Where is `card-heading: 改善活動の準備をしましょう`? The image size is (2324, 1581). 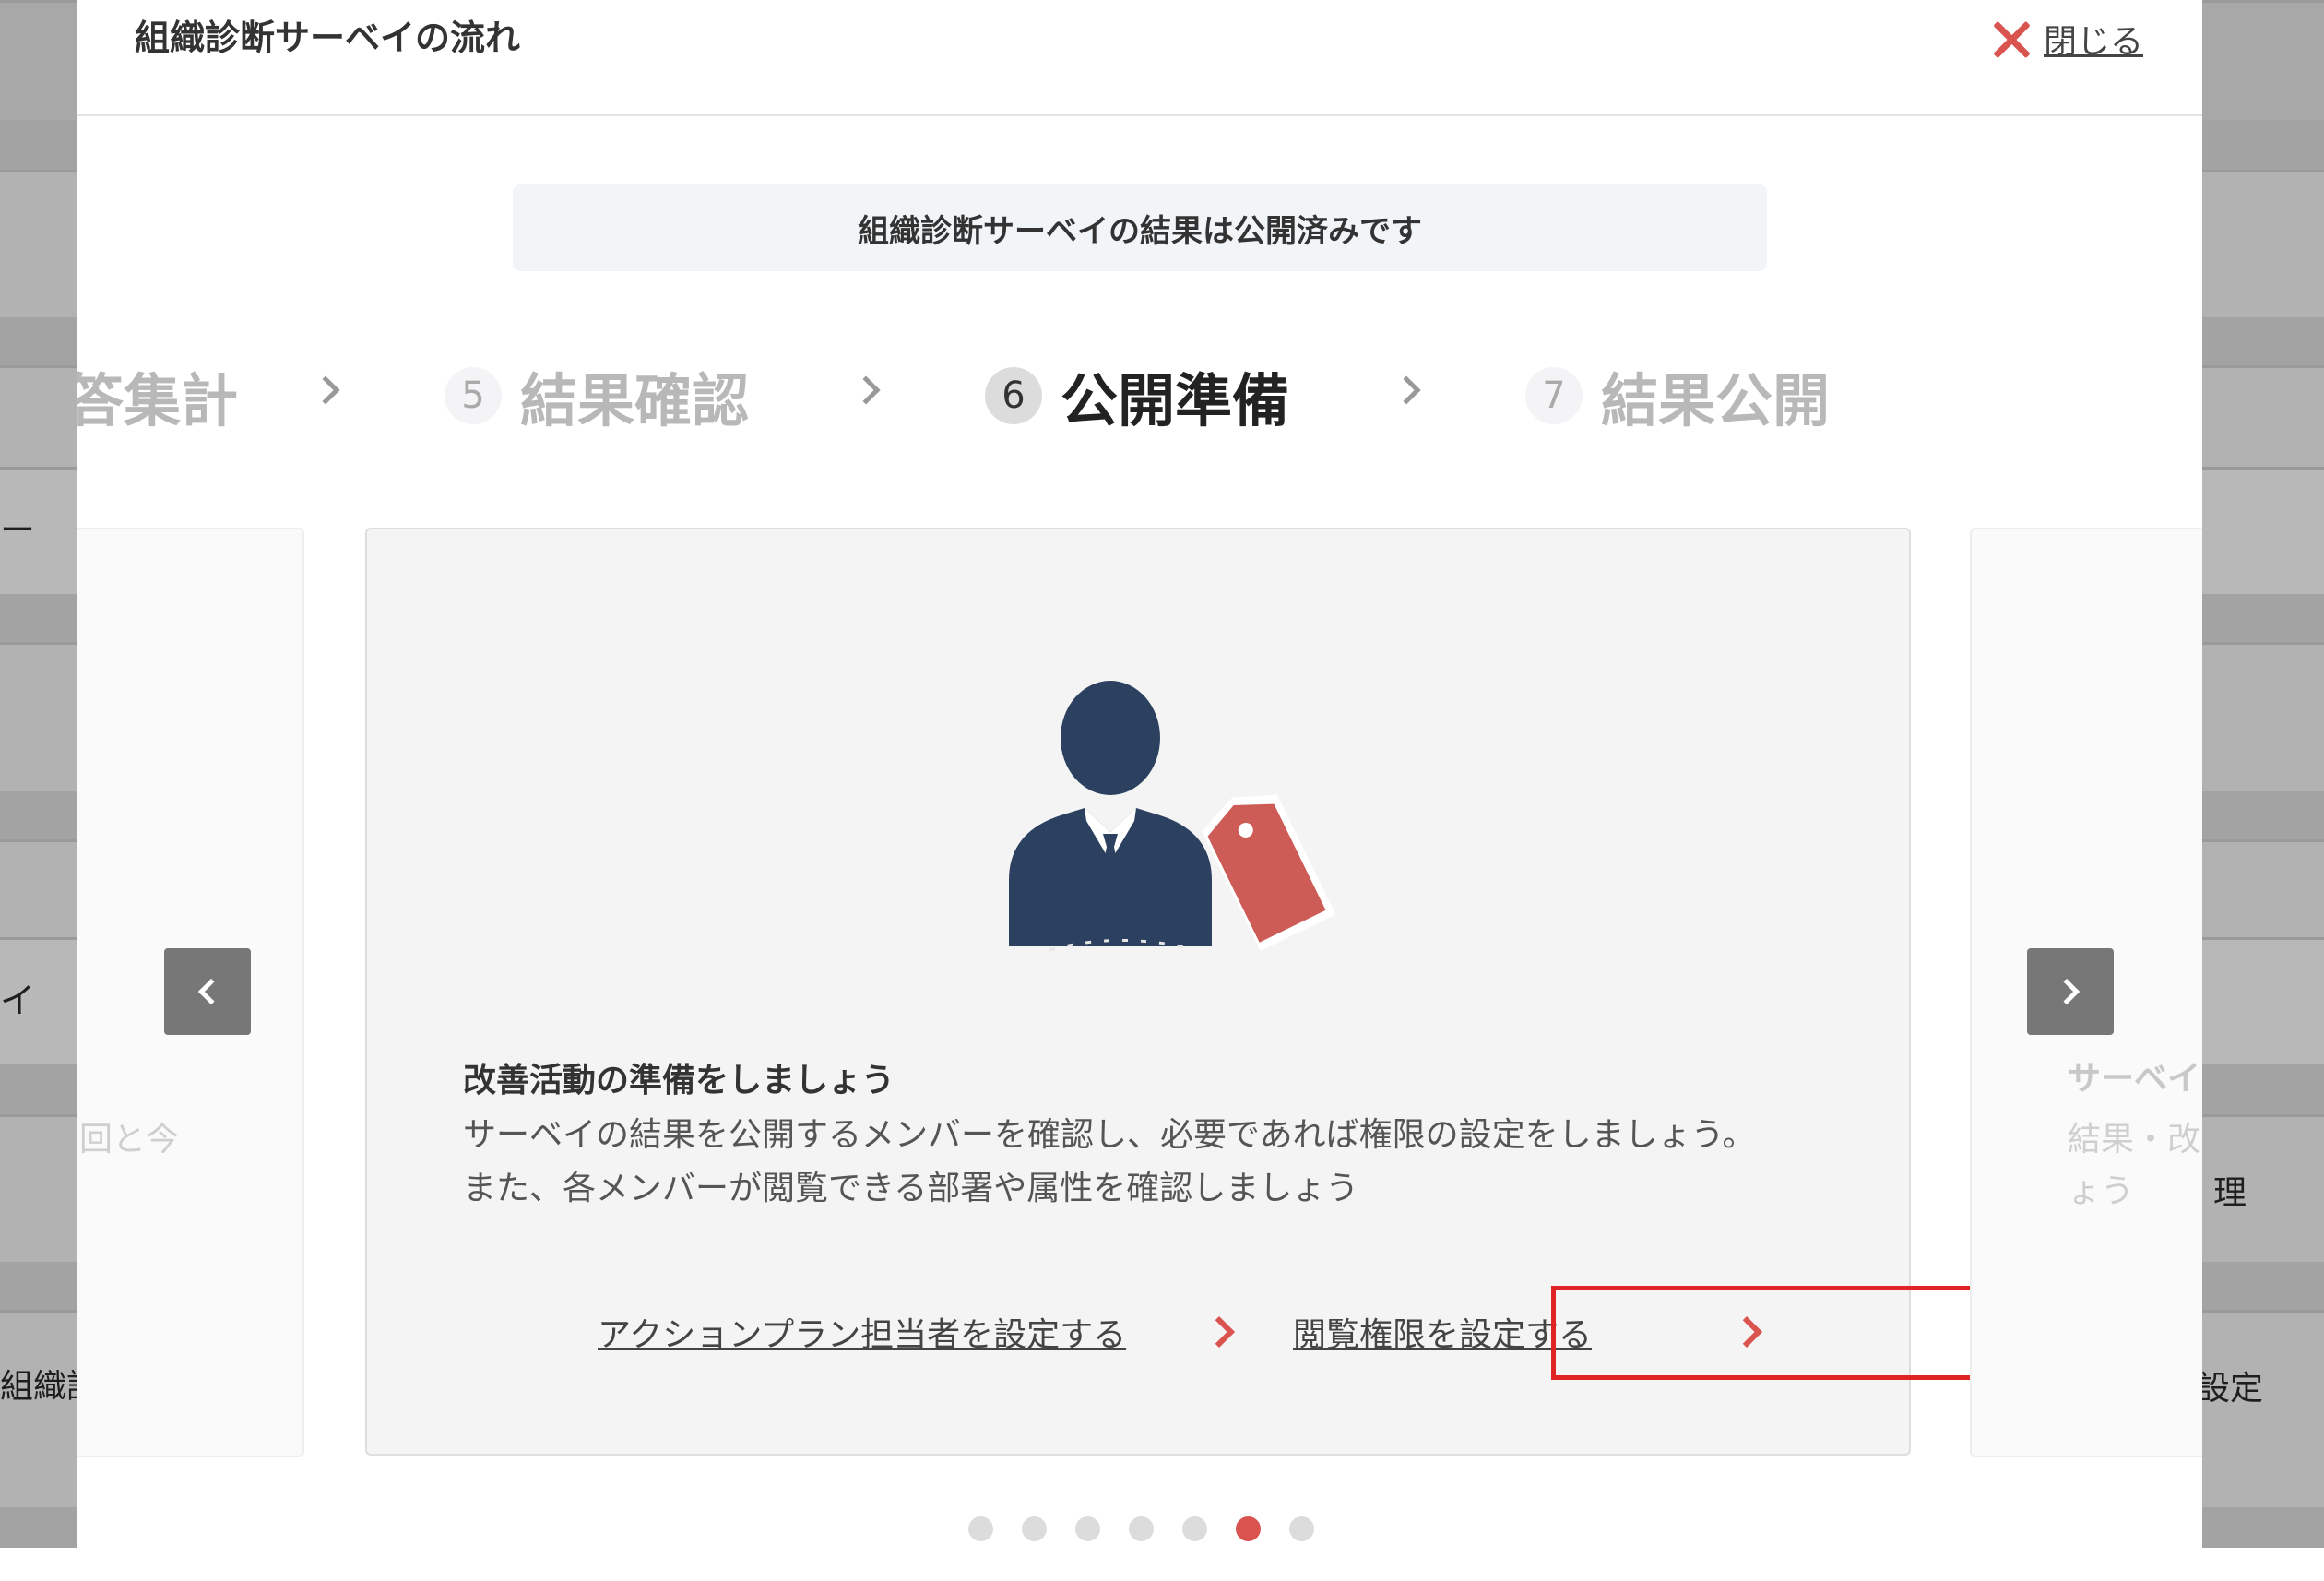 card-heading: 改善活動の準備をしましょう is located at coordinates (679, 1081).